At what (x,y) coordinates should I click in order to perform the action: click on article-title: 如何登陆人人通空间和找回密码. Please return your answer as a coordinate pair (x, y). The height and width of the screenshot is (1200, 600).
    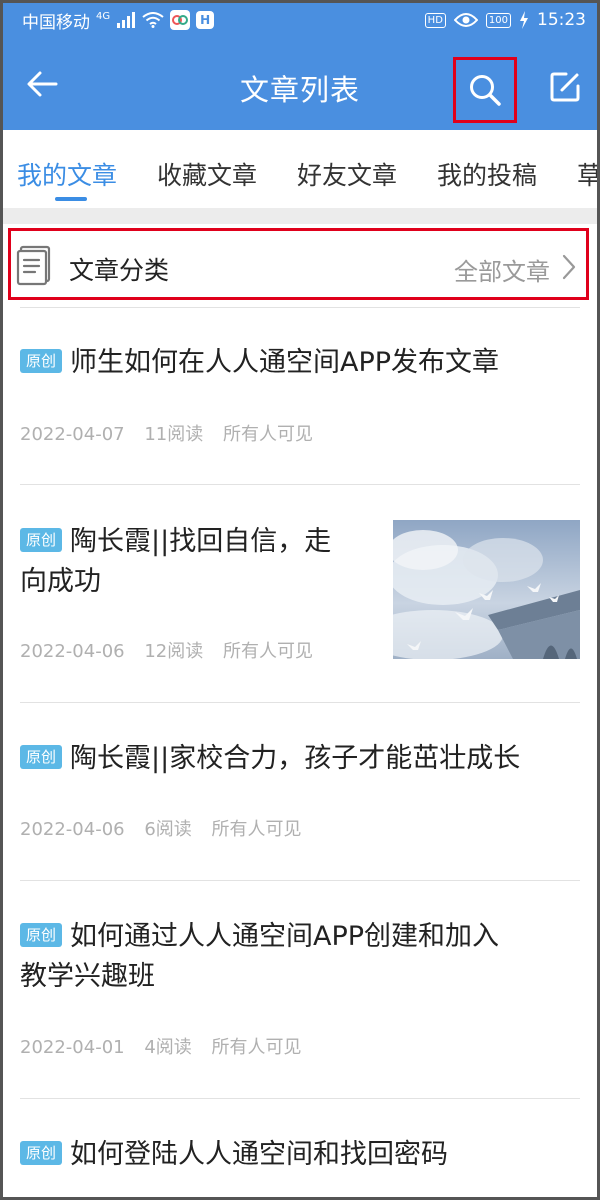
    Looking at the image, I should click on (259, 1154).